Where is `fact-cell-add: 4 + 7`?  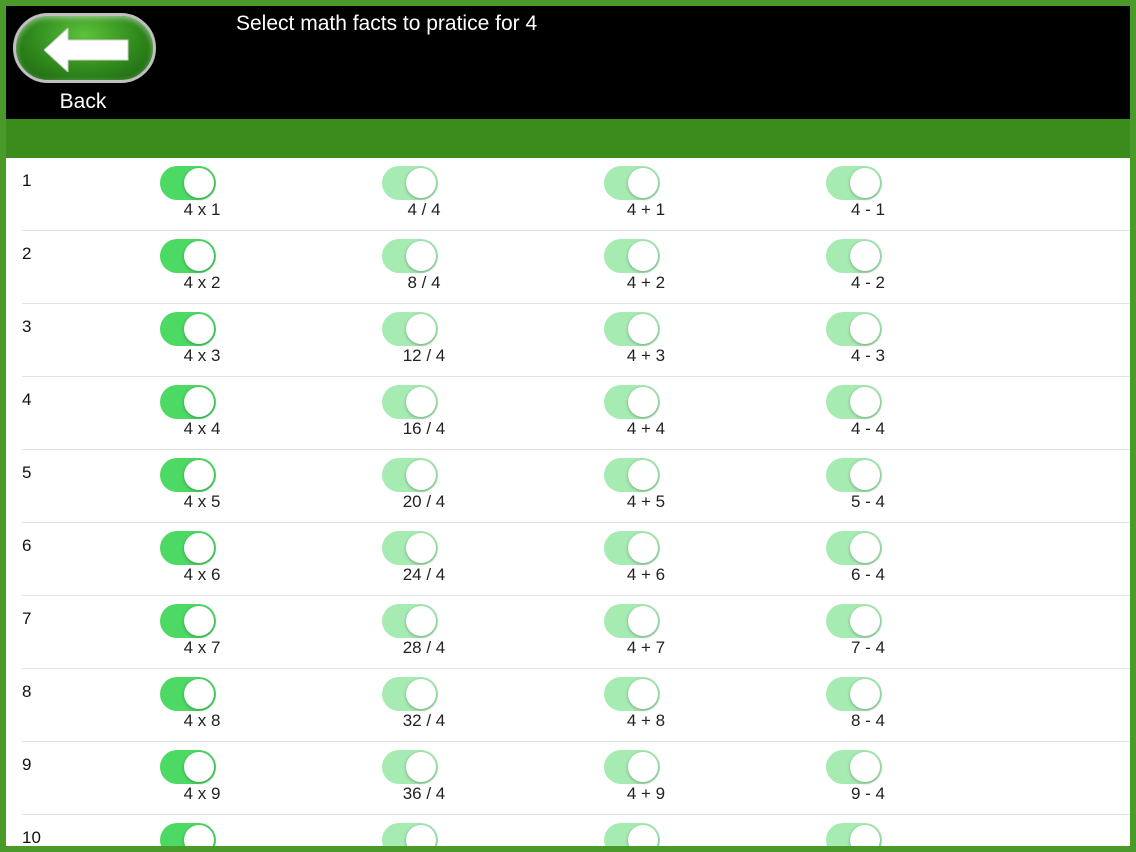
fact-cell-add: 4 + 7 is located at coordinates (630, 634).